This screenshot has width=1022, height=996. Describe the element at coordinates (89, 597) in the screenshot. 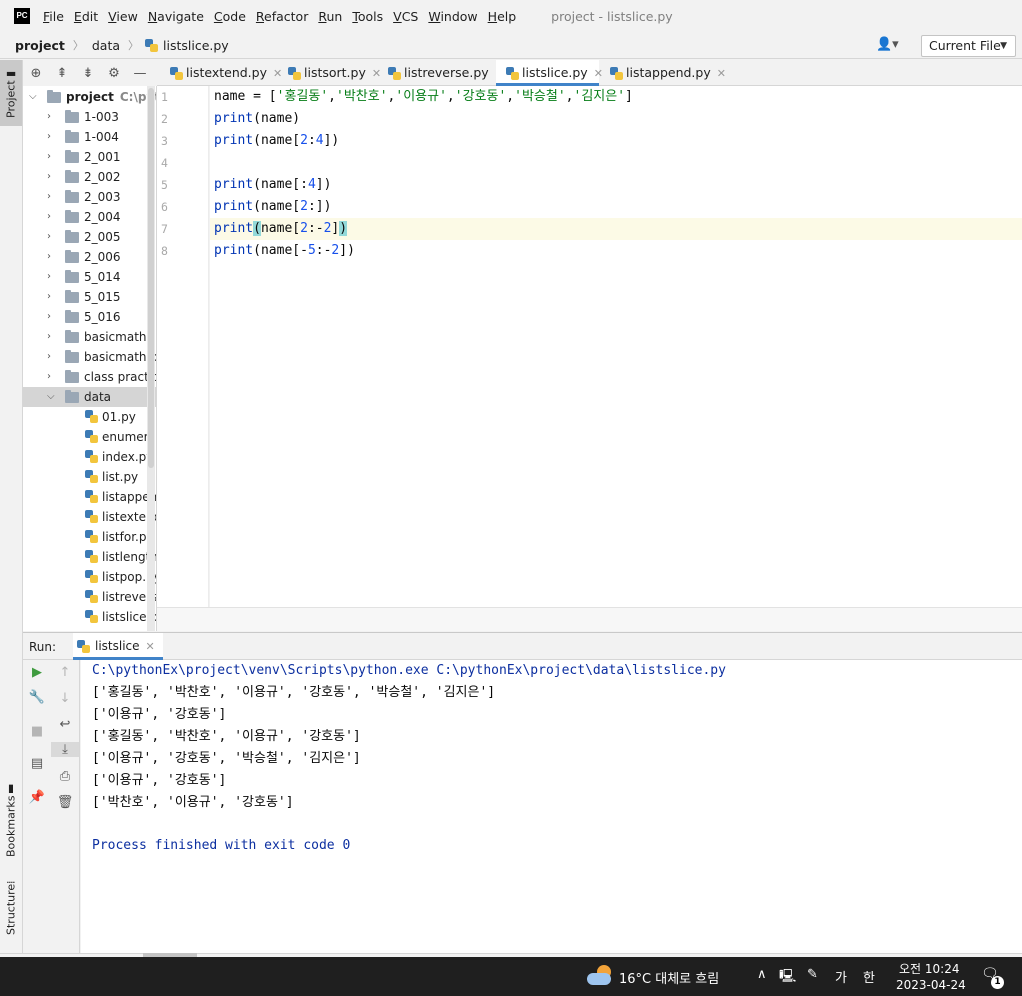

I see `tree-file: listreverse.py` at that location.